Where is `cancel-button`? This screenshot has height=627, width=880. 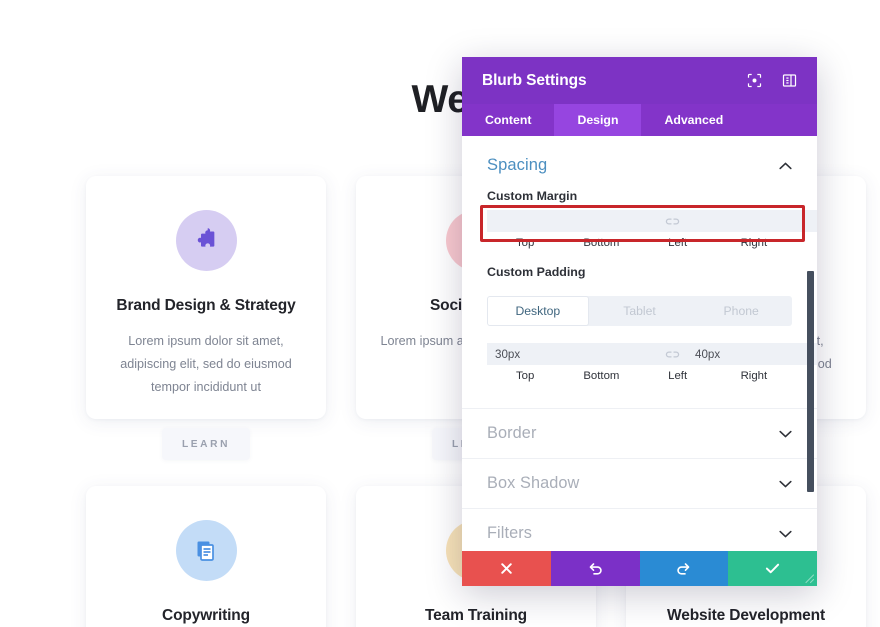
cancel-button is located at coordinates (506, 568).